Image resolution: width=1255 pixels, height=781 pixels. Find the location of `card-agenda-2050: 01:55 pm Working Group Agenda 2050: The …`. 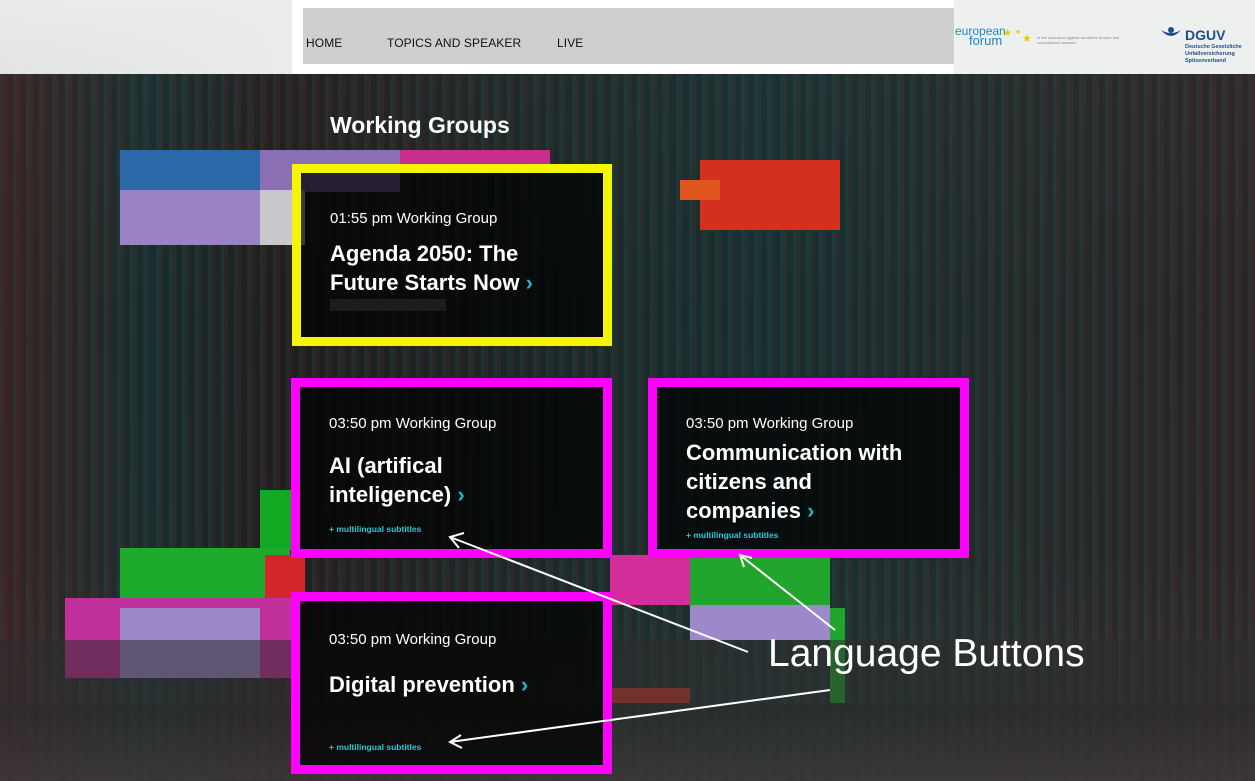

card-agenda-2050: 01:55 pm Working Group Agenda 2050: The … is located at coordinates (452, 255).